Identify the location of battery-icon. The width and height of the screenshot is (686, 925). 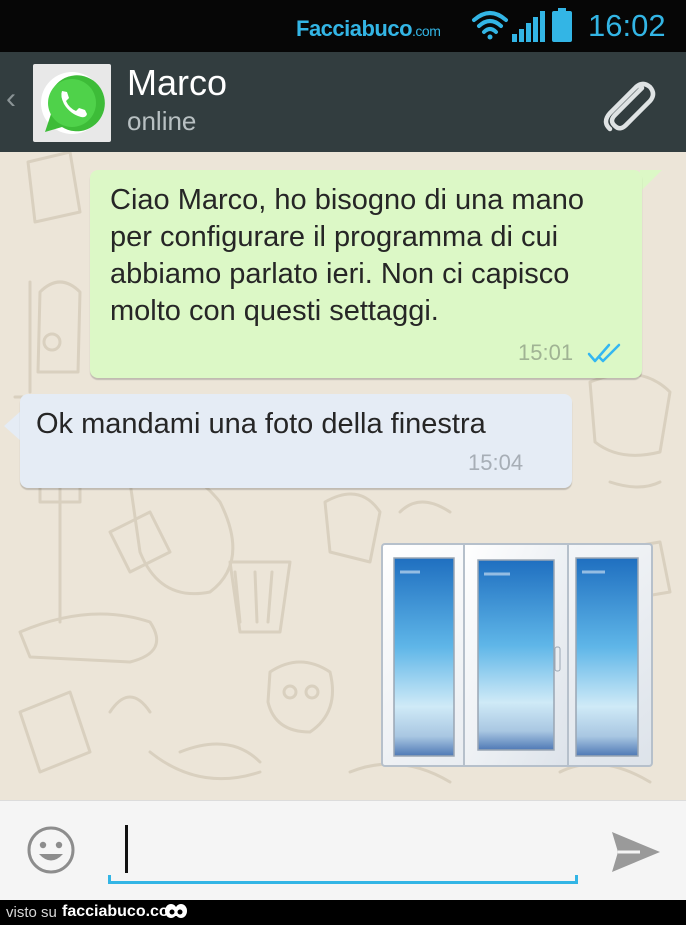
(562, 25).